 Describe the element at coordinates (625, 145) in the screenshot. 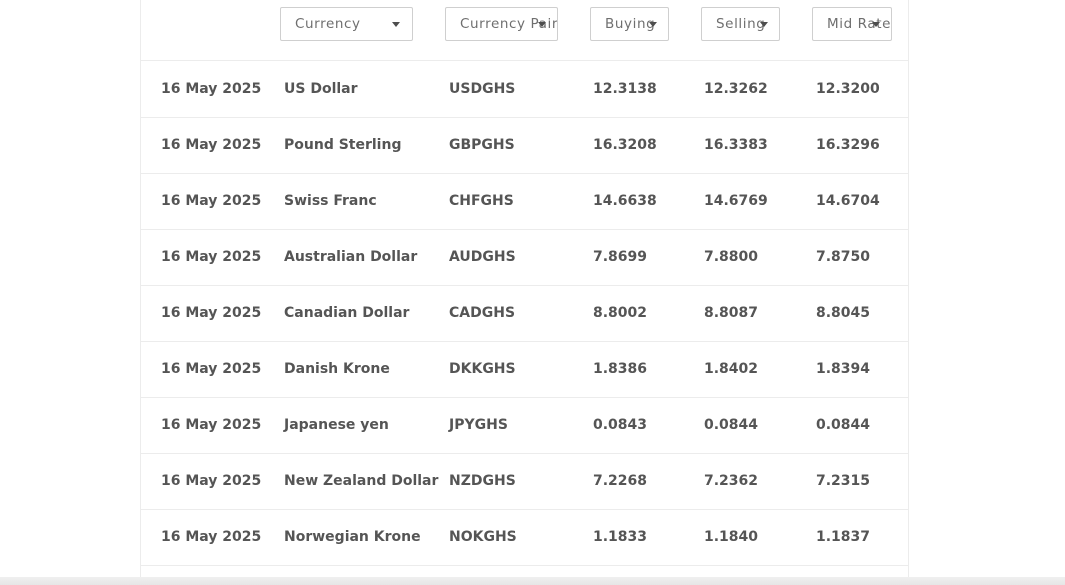

I see `buying-cell: 16.3208` at that location.